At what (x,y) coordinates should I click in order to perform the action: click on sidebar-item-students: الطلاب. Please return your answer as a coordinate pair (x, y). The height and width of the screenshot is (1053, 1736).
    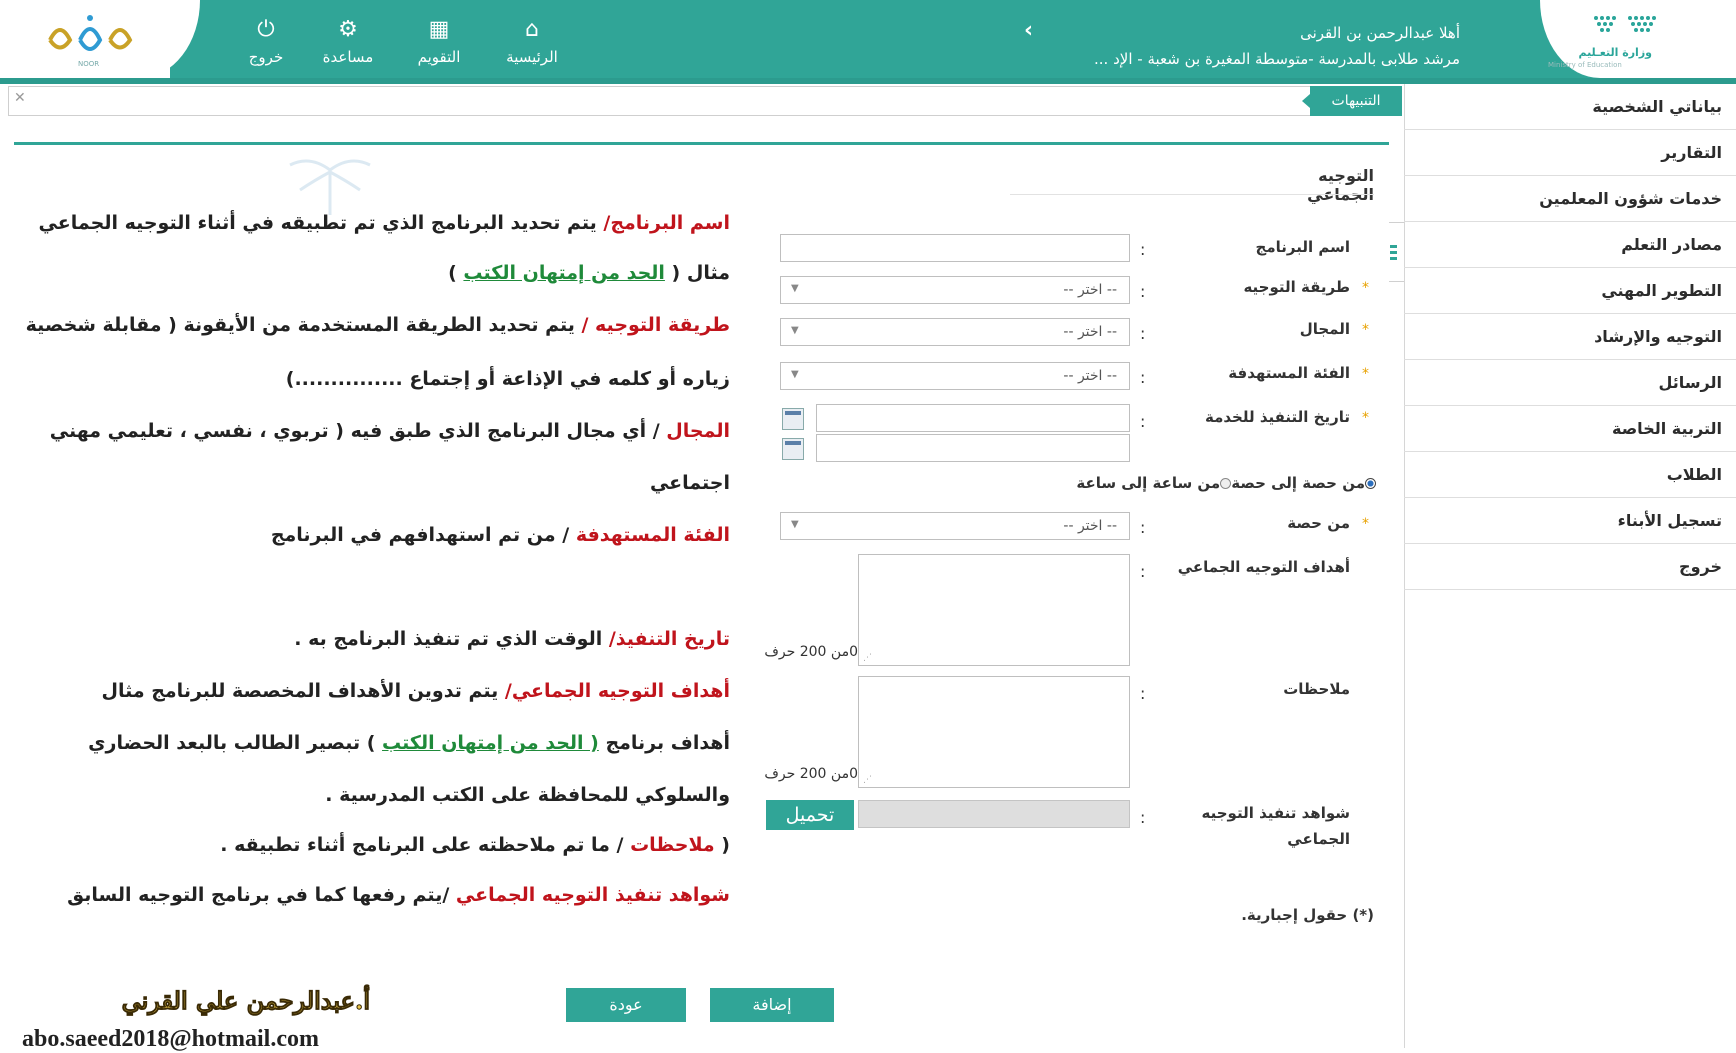
    Looking at the image, I should click on (1570, 475).